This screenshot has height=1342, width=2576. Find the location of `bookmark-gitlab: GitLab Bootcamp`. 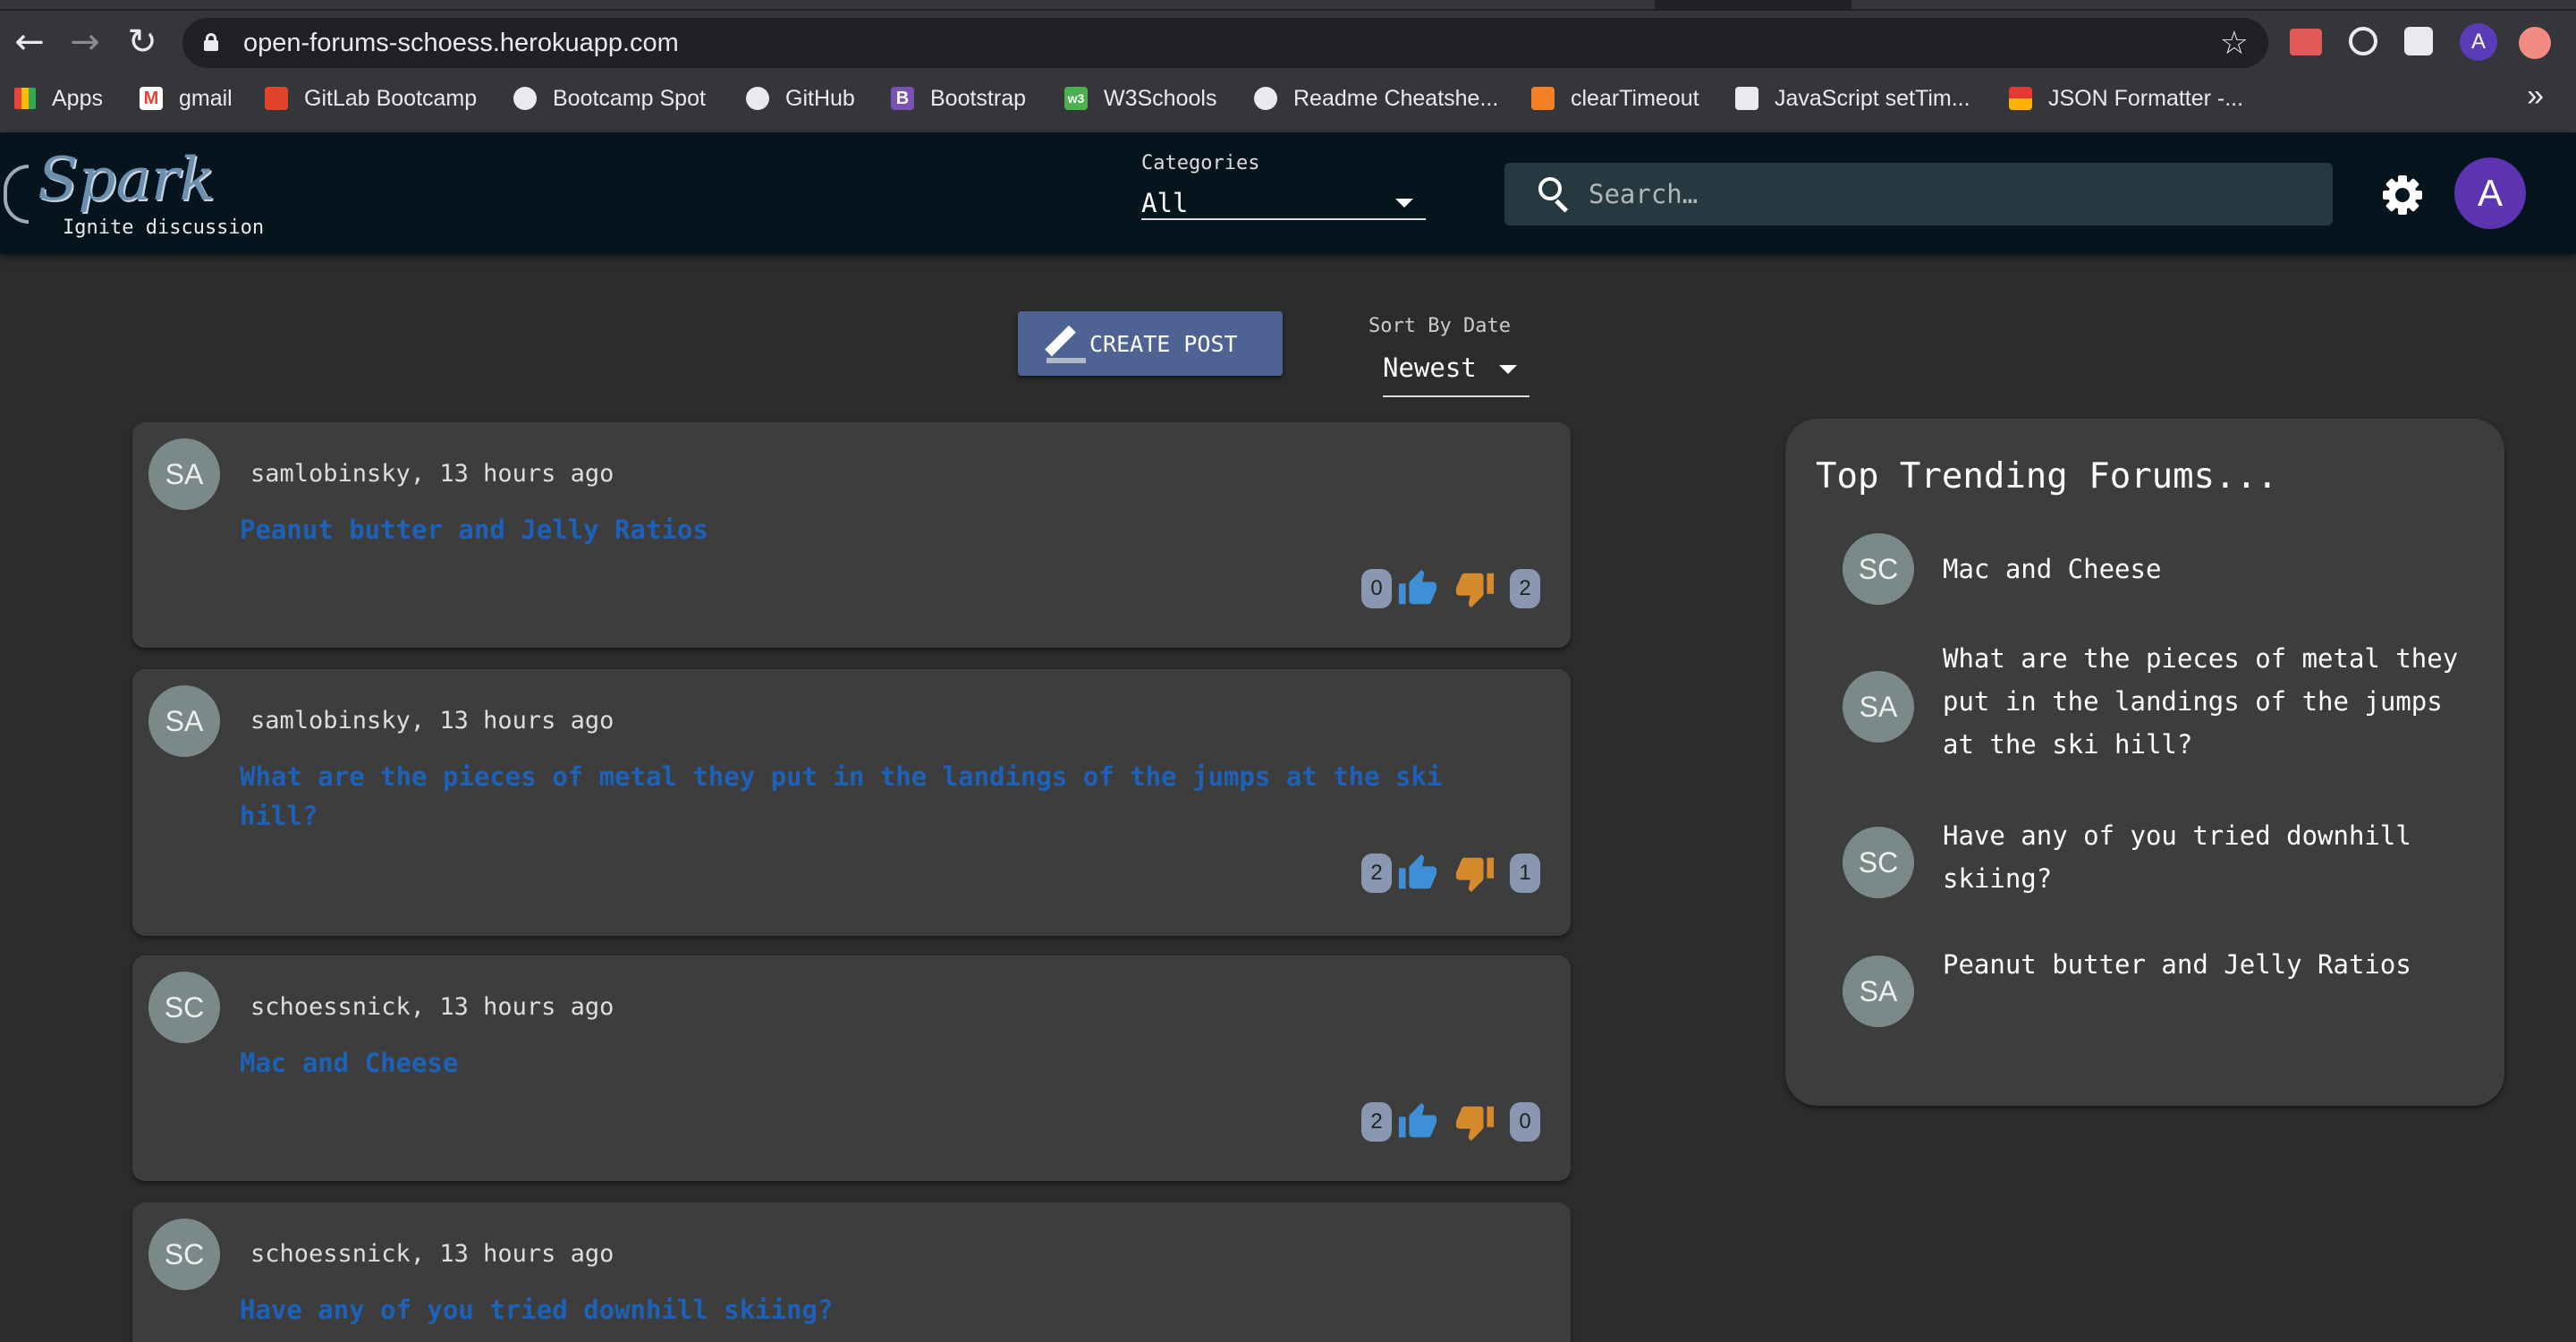

bookmark-gitlab: GitLab Bootcamp is located at coordinates (371, 99).